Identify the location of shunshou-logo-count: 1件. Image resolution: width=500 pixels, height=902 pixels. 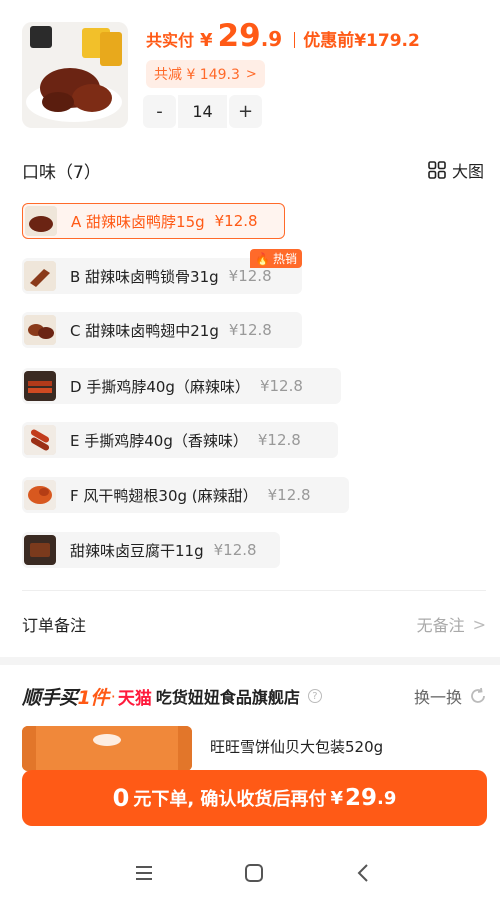
(93, 697).